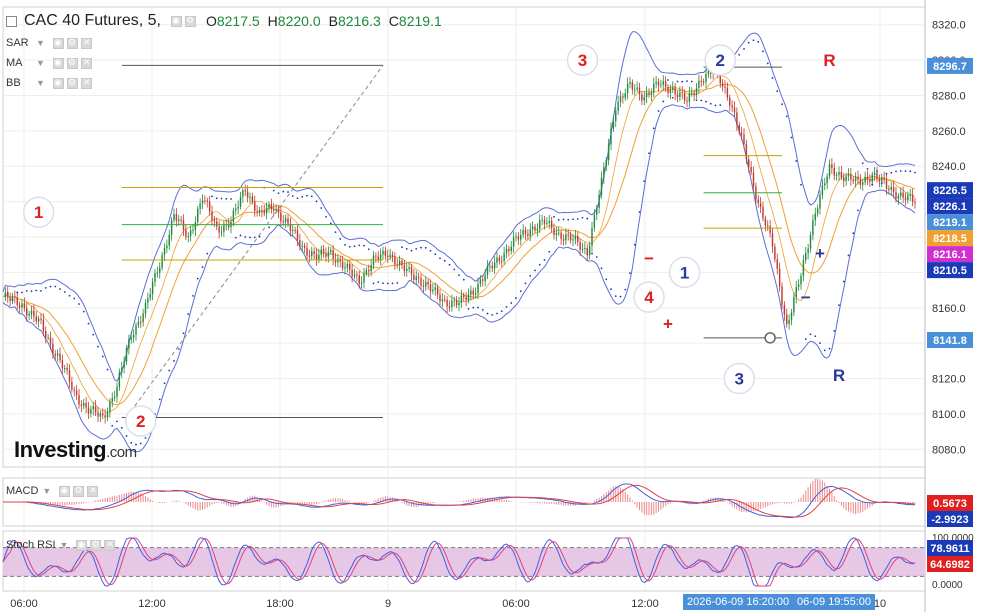 The width and height of the screenshot is (987, 612). What do you see at coordinates (949, 132) in the screenshot?
I see `y-tick-label: 8260.0` at bounding box center [949, 132].